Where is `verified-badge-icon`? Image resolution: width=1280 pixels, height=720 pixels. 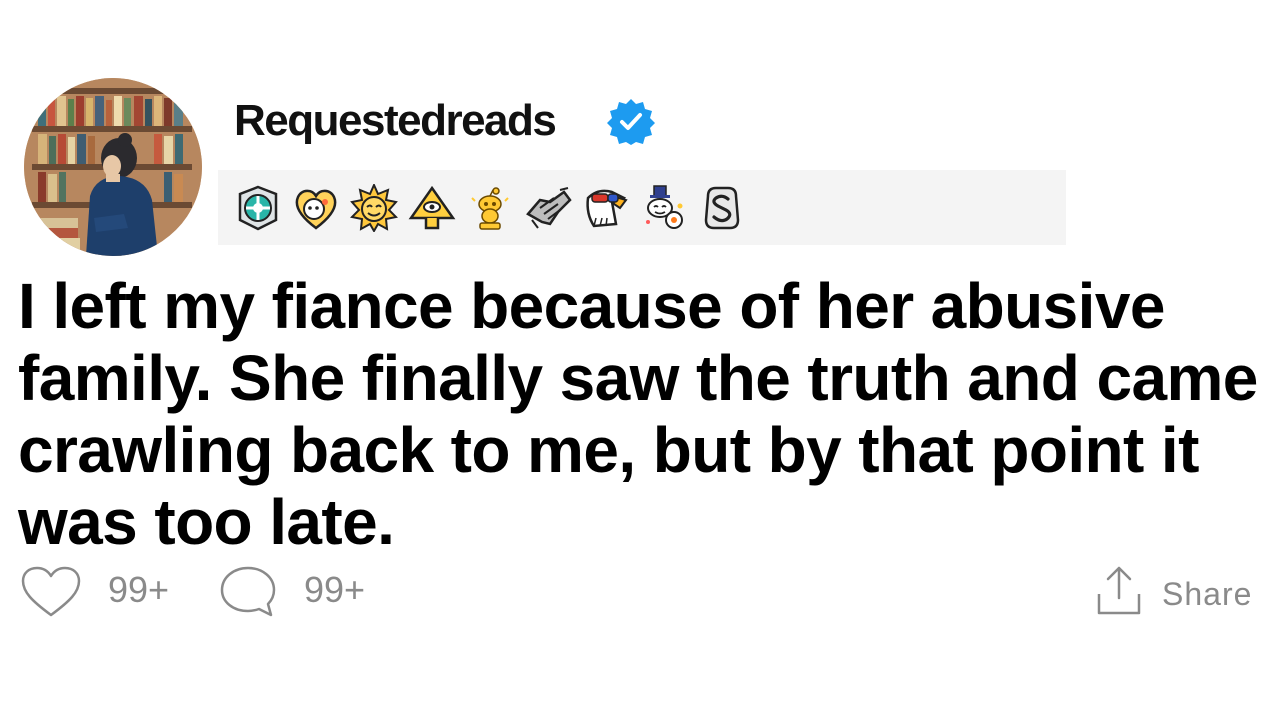
verified-badge-icon is located at coordinates (631, 121).